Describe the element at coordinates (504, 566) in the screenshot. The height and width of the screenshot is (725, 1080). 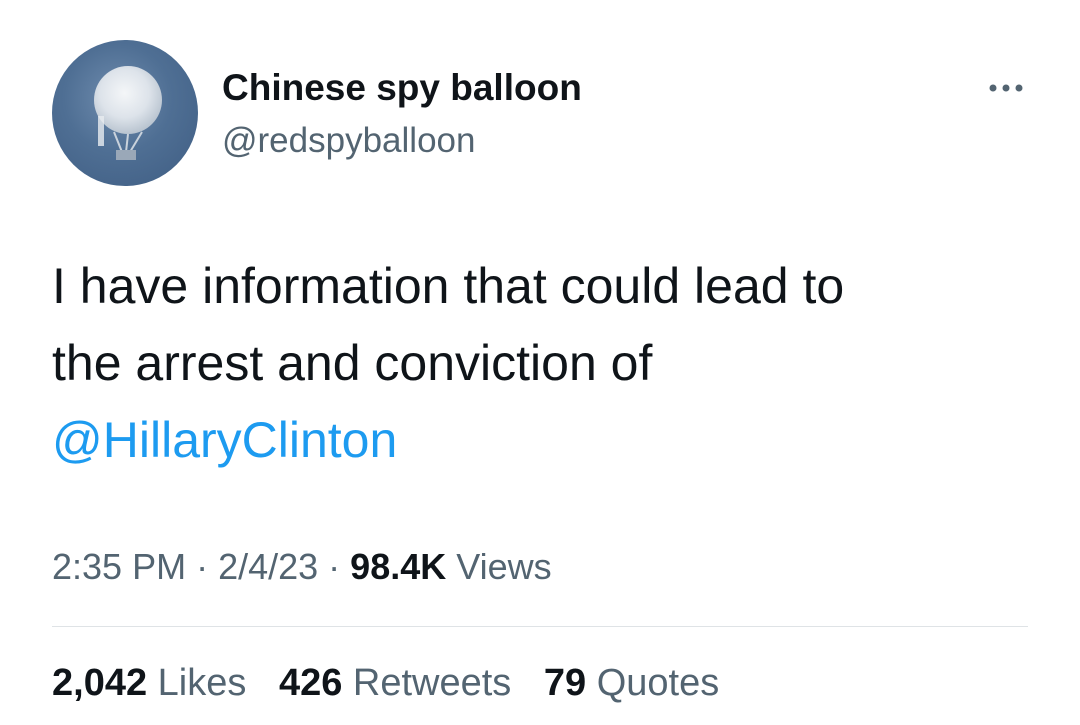
I see `views-label: Views` at that location.